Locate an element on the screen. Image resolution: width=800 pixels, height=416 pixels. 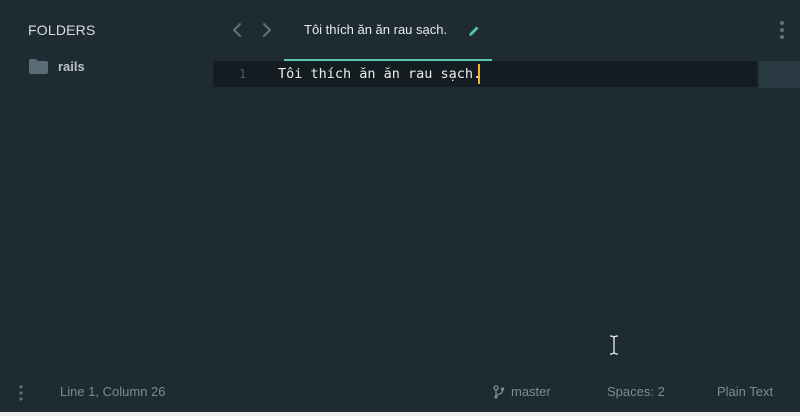
window-bottom-edge is located at coordinates (400, 414).